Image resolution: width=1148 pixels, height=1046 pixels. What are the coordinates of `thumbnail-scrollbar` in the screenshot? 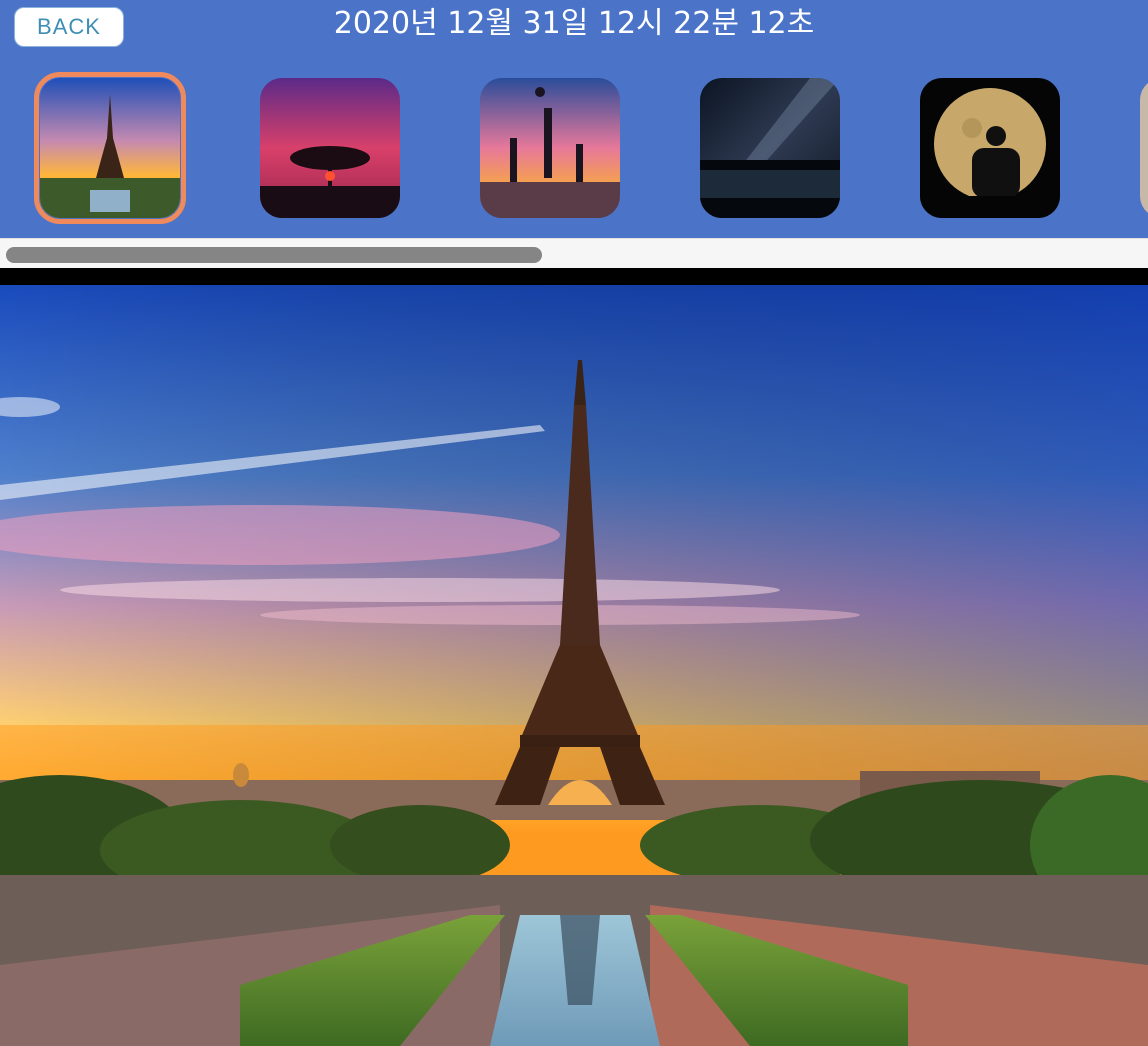 It's located at (574, 253).